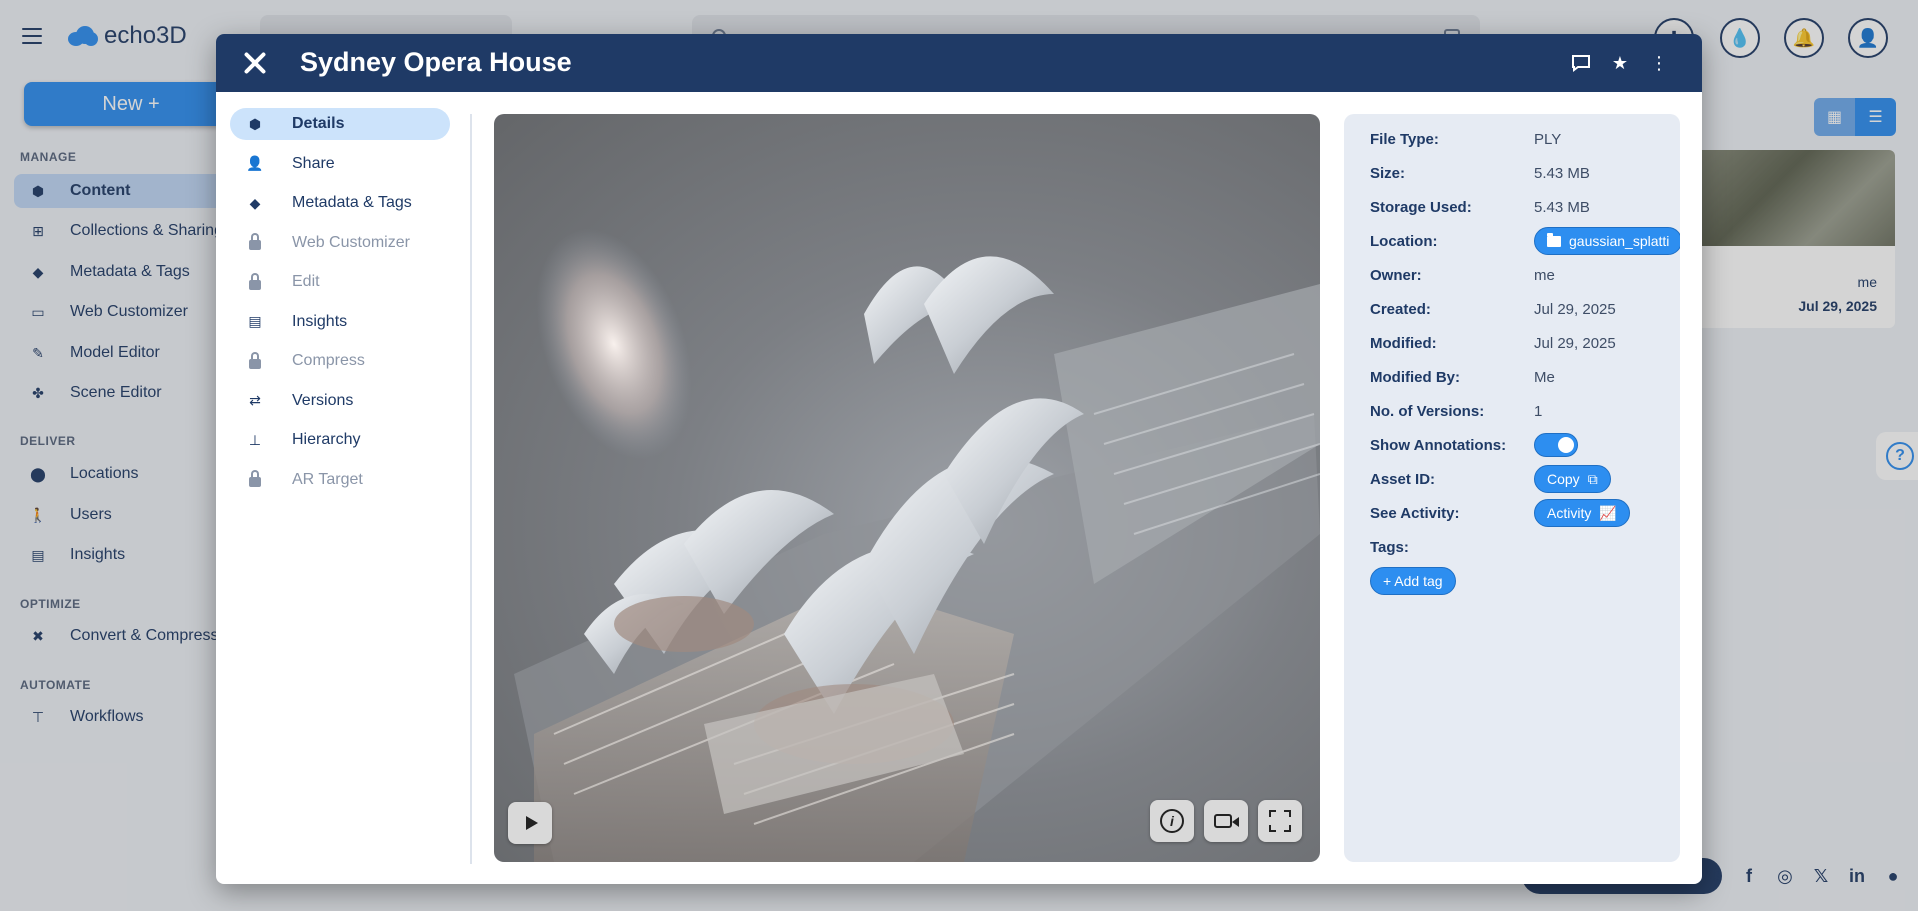 The height and width of the screenshot is (911, 1918). What do you see at coordinates (1421, 207) in the screenshot?
I see `detail-label: Storage Used:` at bounding box center [1421, 207].